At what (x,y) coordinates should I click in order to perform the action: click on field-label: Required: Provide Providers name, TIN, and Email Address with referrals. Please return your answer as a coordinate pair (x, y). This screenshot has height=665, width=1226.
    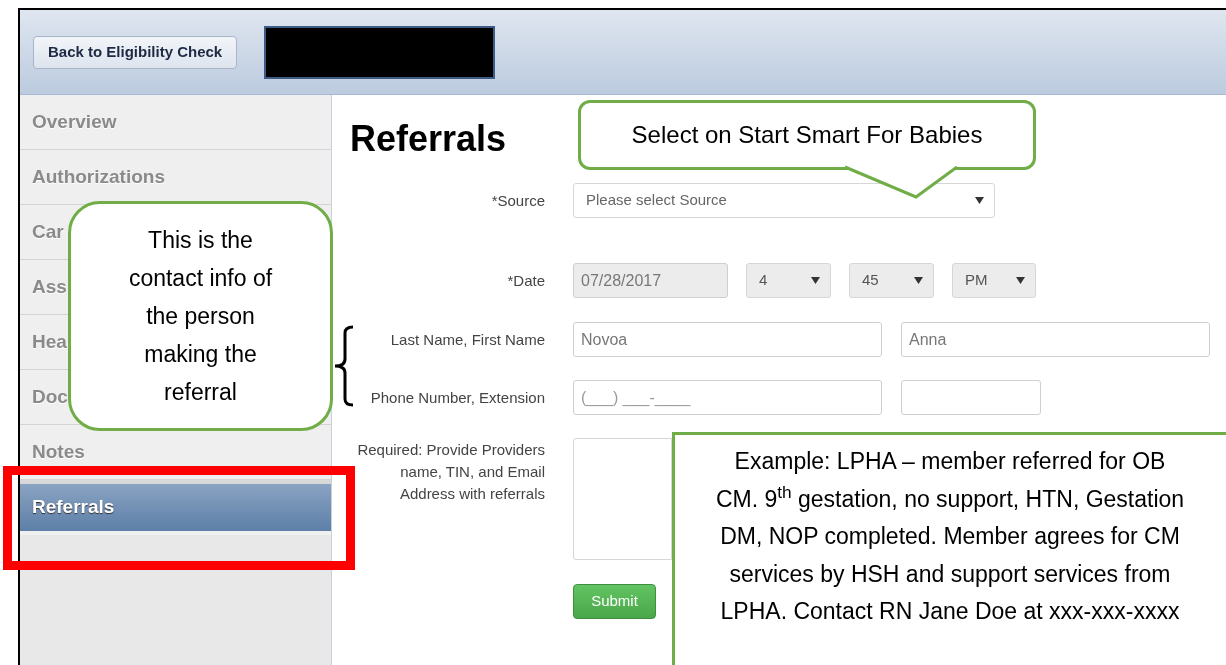
    Looking at the image, I should click on (450, 472).